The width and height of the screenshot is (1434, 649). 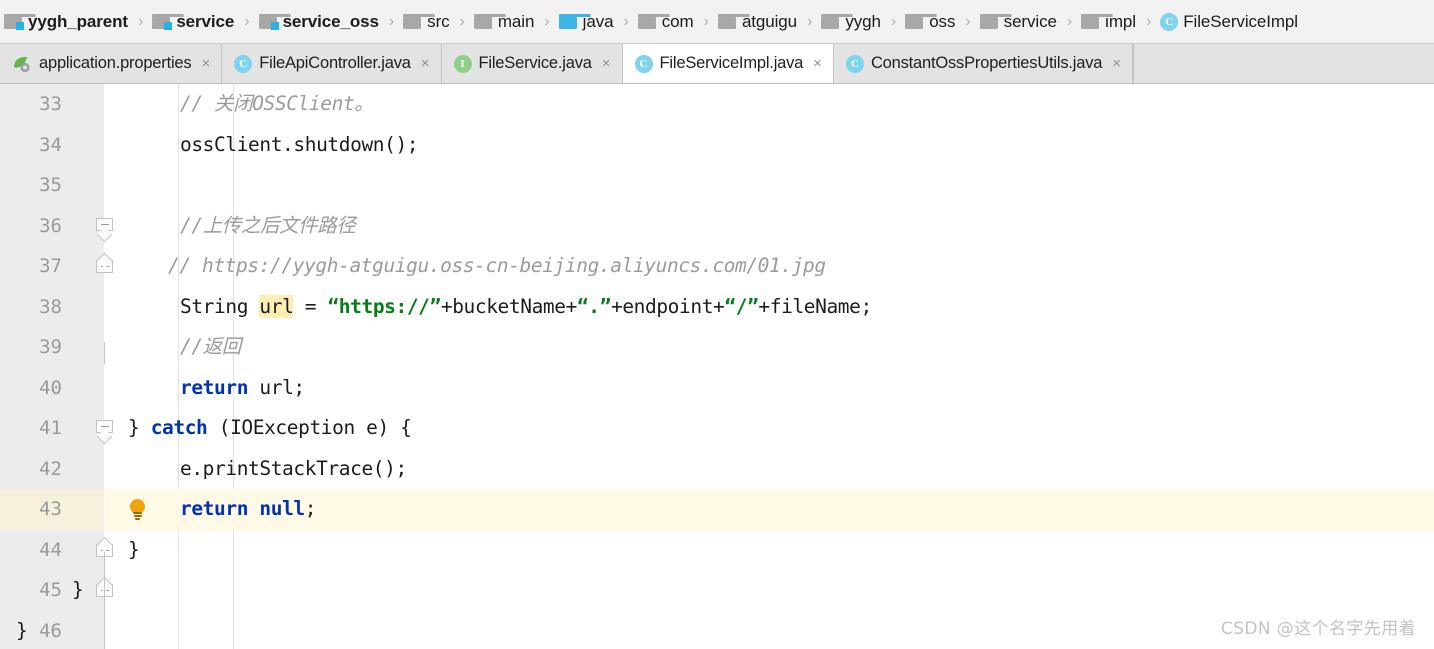 What do you see at coordinates (276, 306) in the screenshot?
I see `code-token: url` at bounding box center [276, 306].